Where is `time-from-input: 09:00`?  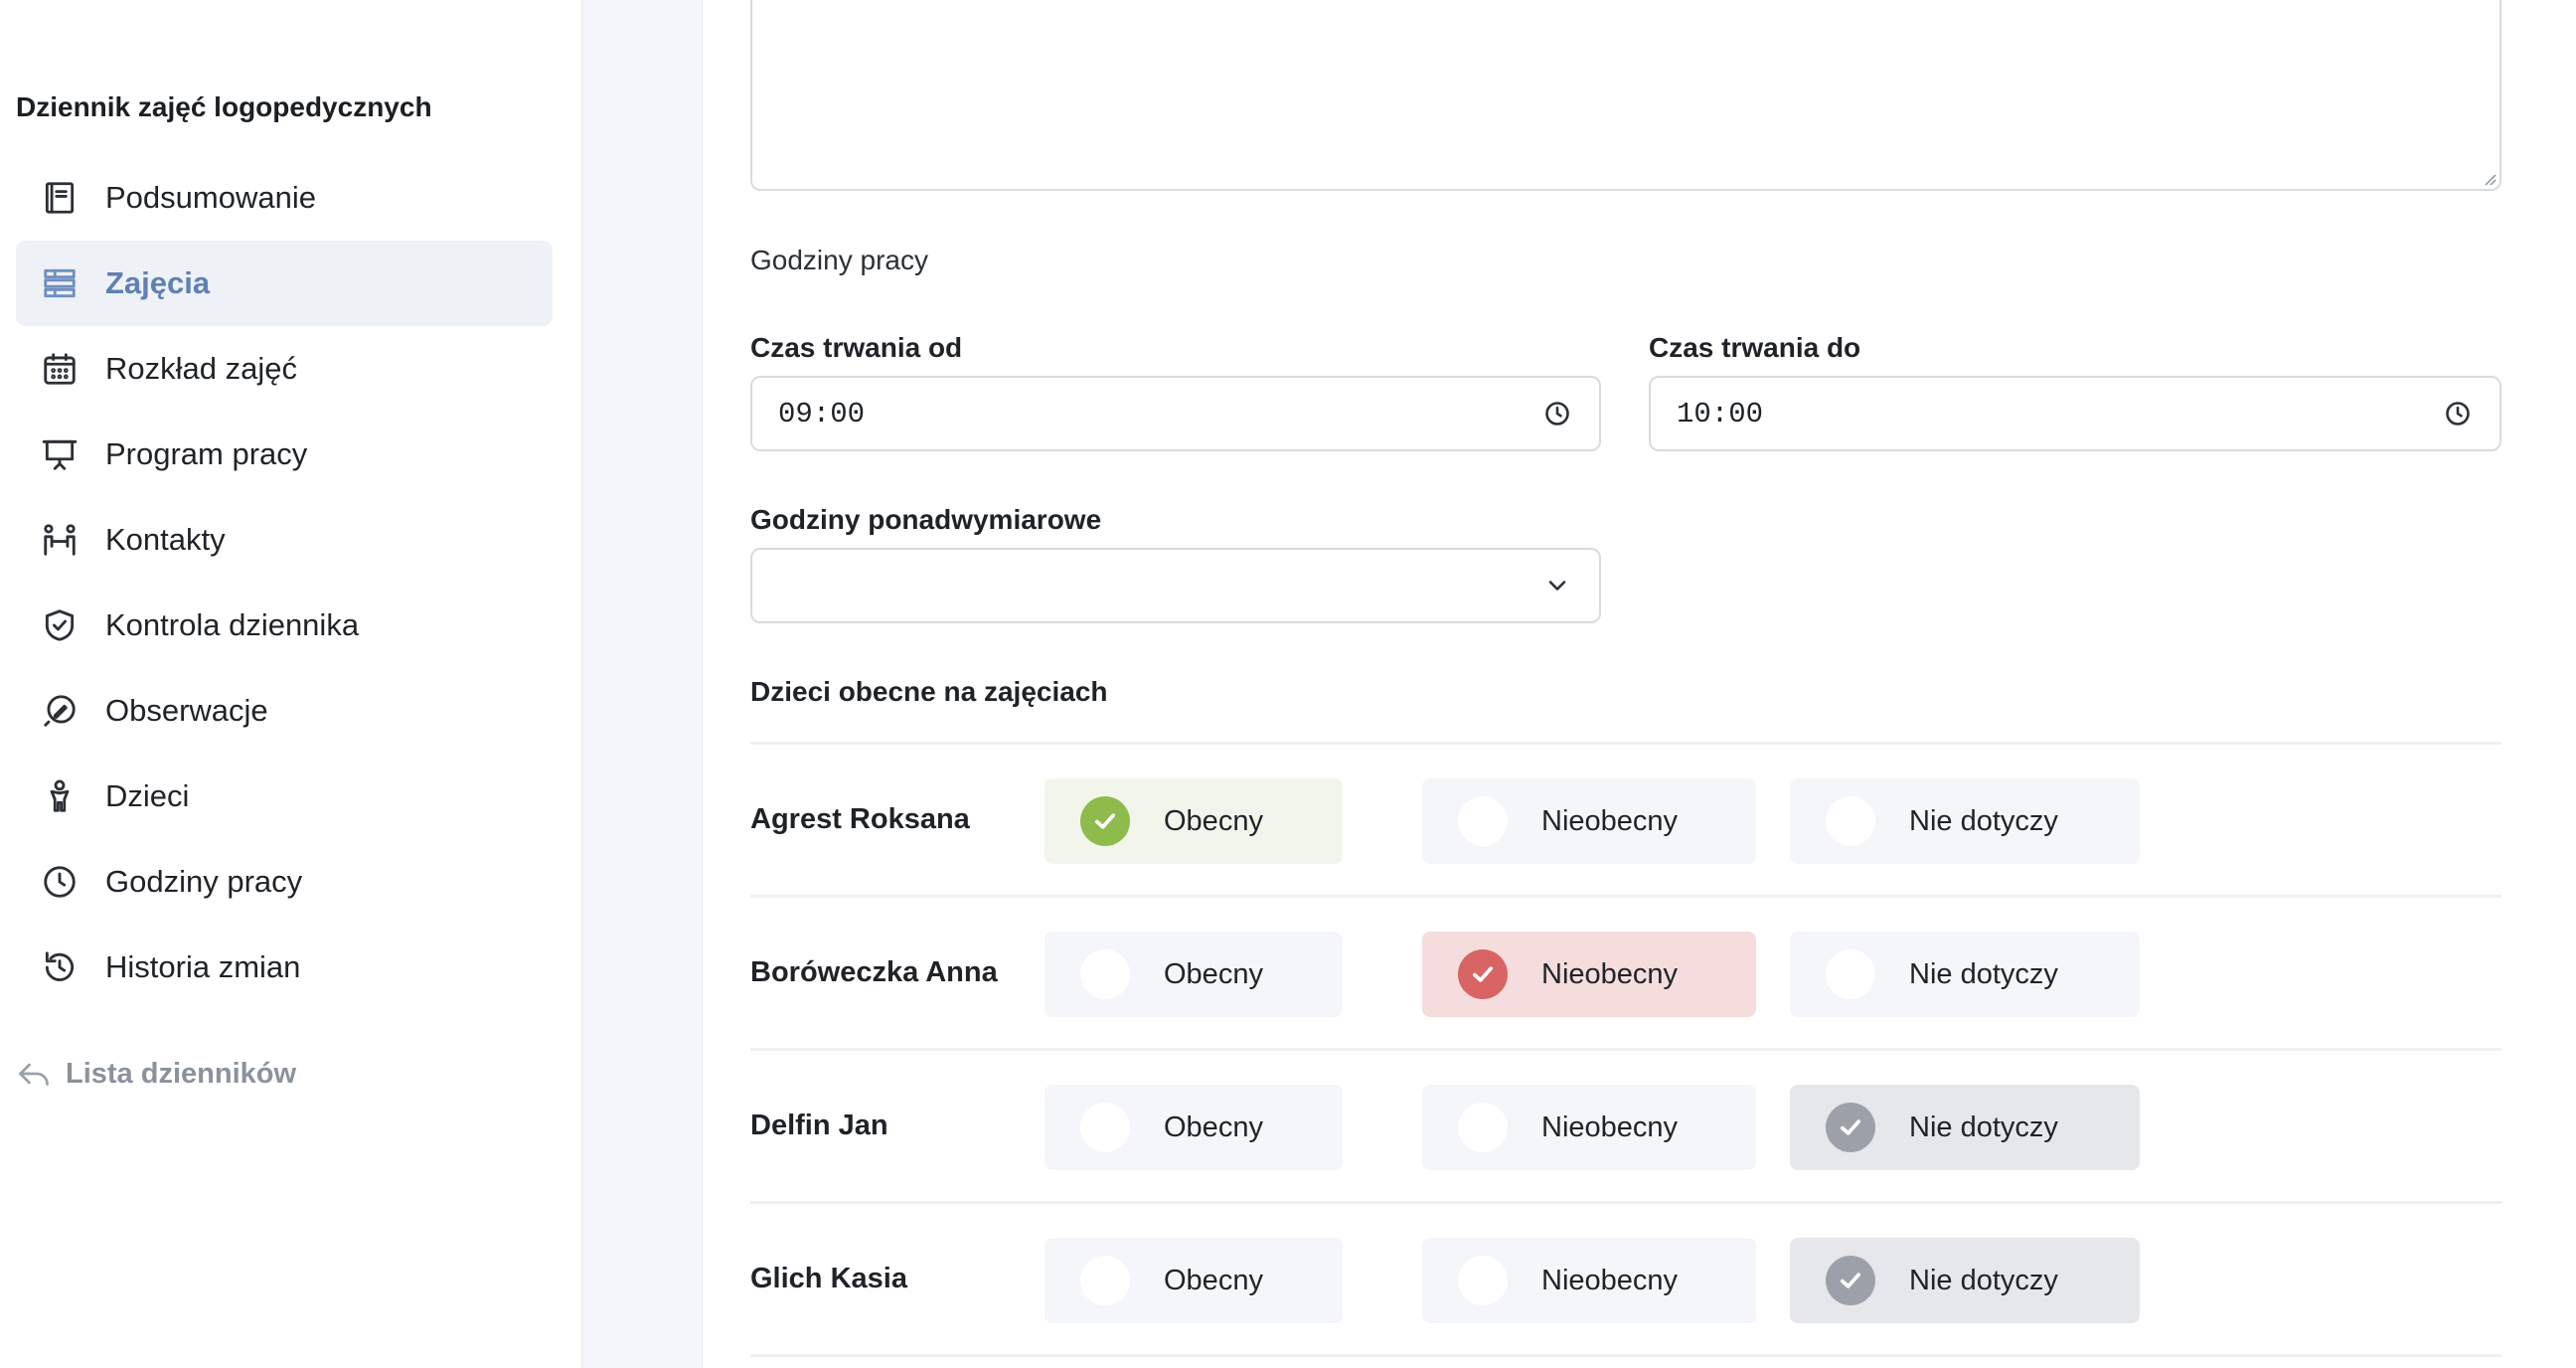
time-from-input: 09:00 is located at coordinates (1175, 413).